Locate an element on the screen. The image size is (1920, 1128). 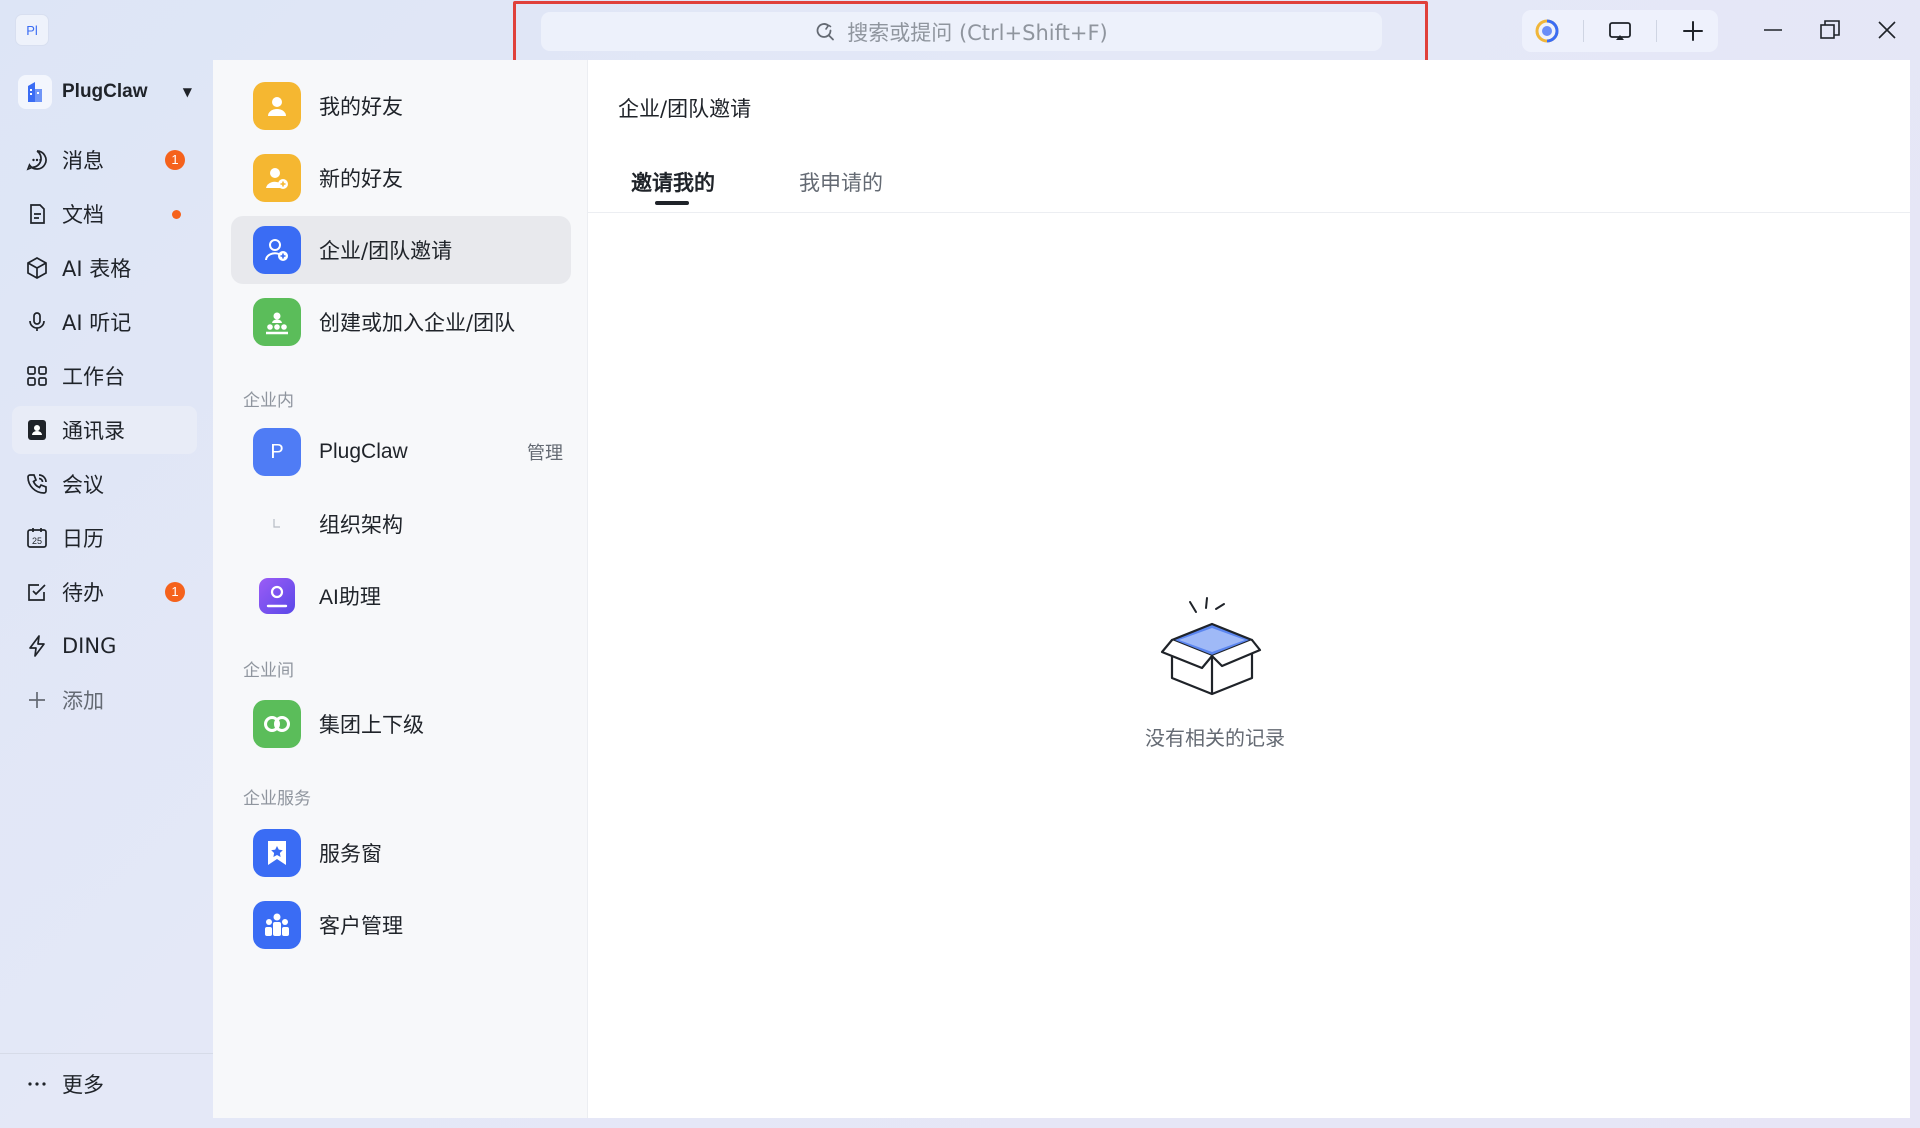
contact-my-friends: 我的好友 is located at coordinates (401, 106).